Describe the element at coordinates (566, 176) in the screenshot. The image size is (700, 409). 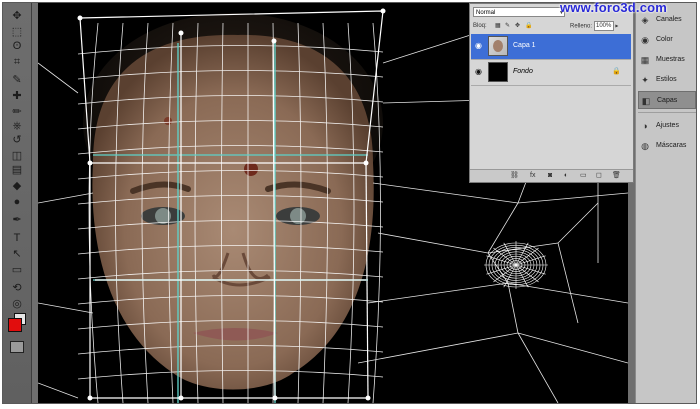
I see `adjustment-icon: ◐` at that location.